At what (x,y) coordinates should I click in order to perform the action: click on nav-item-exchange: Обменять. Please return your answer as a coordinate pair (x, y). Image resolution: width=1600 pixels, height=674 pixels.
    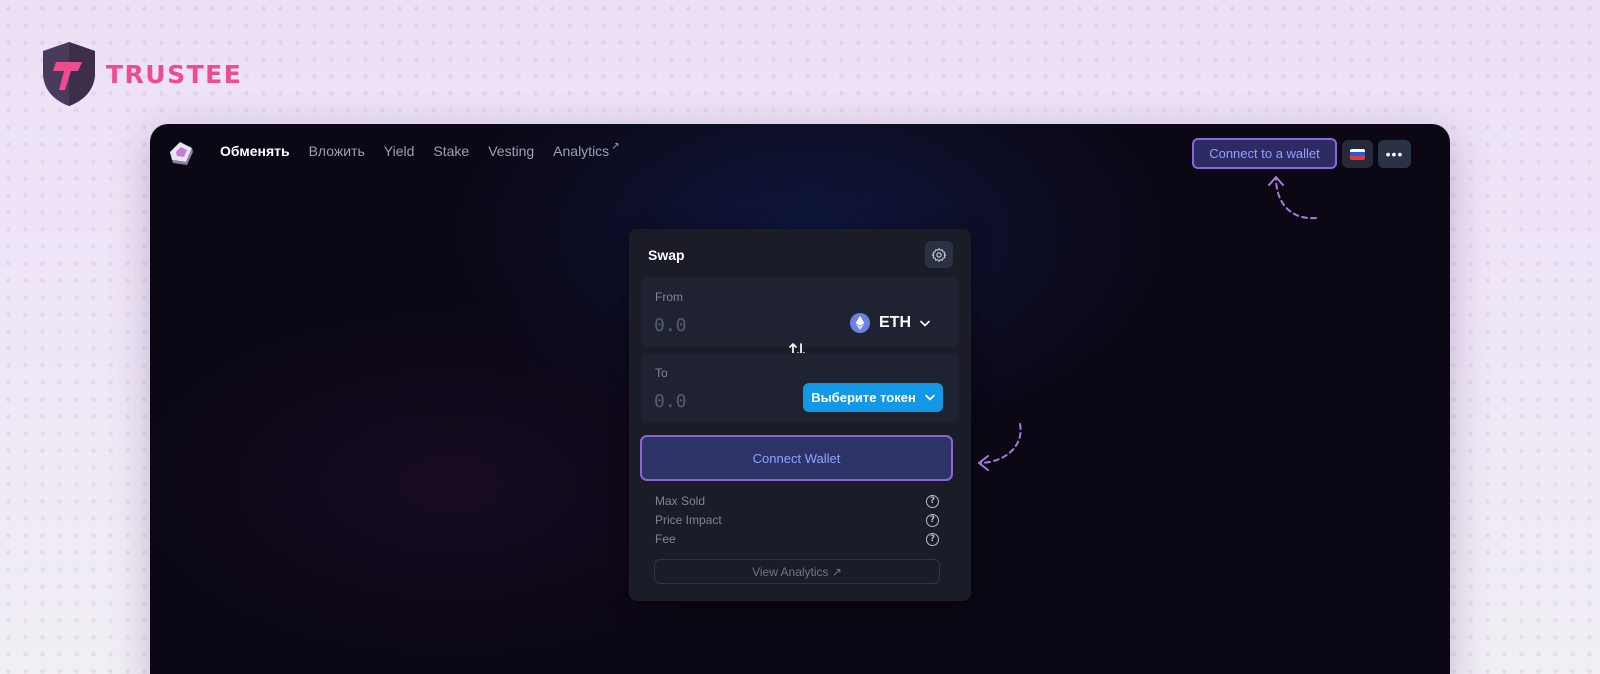
    Looking at the image, I should click on (255, 151).